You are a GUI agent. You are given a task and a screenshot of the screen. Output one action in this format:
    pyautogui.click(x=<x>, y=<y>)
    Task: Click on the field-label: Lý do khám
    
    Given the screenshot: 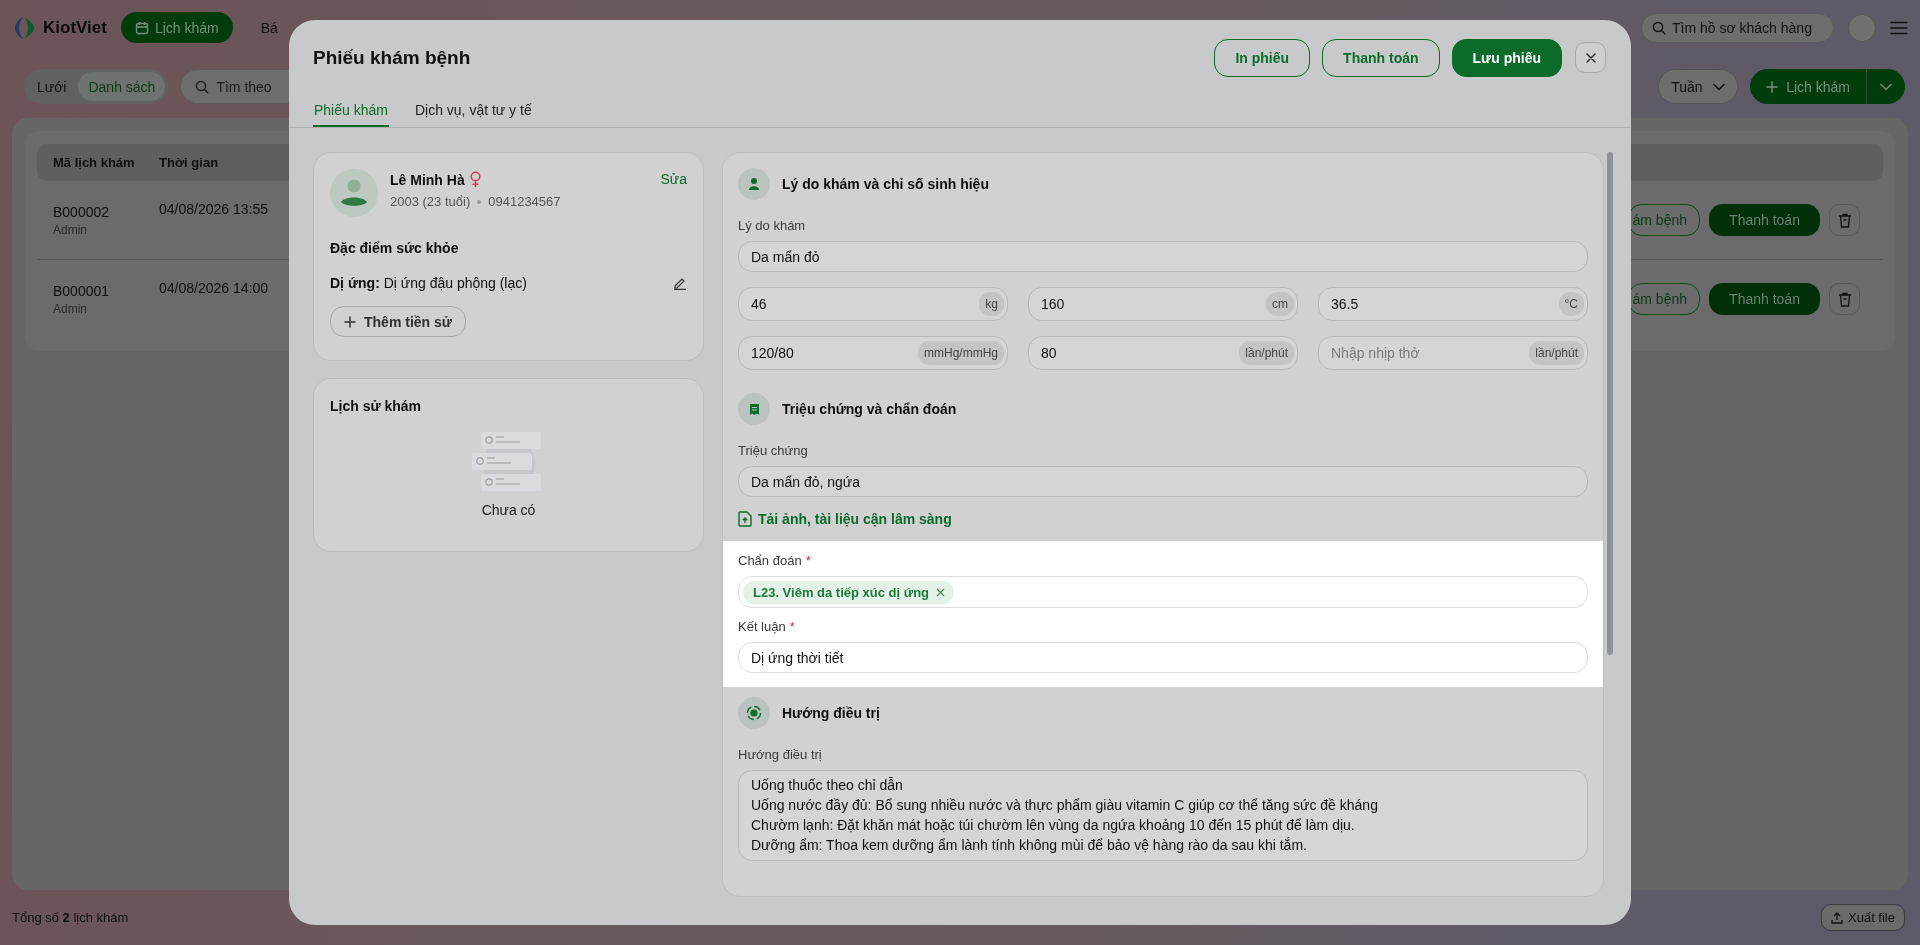 What is the action you would take?
    pyautogui.click(x=772, y=225)
    